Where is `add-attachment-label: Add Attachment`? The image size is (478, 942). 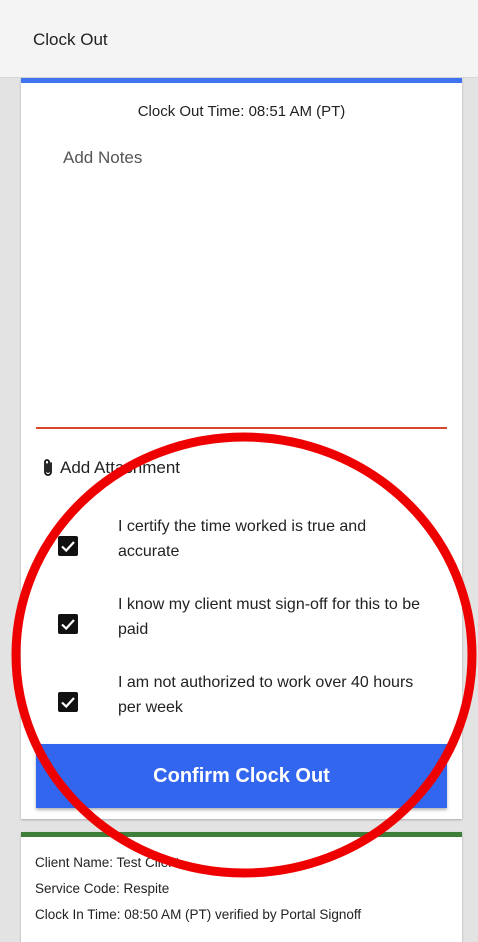
add-attachment-label: Add Attachment is located at coordinates (120, 467).